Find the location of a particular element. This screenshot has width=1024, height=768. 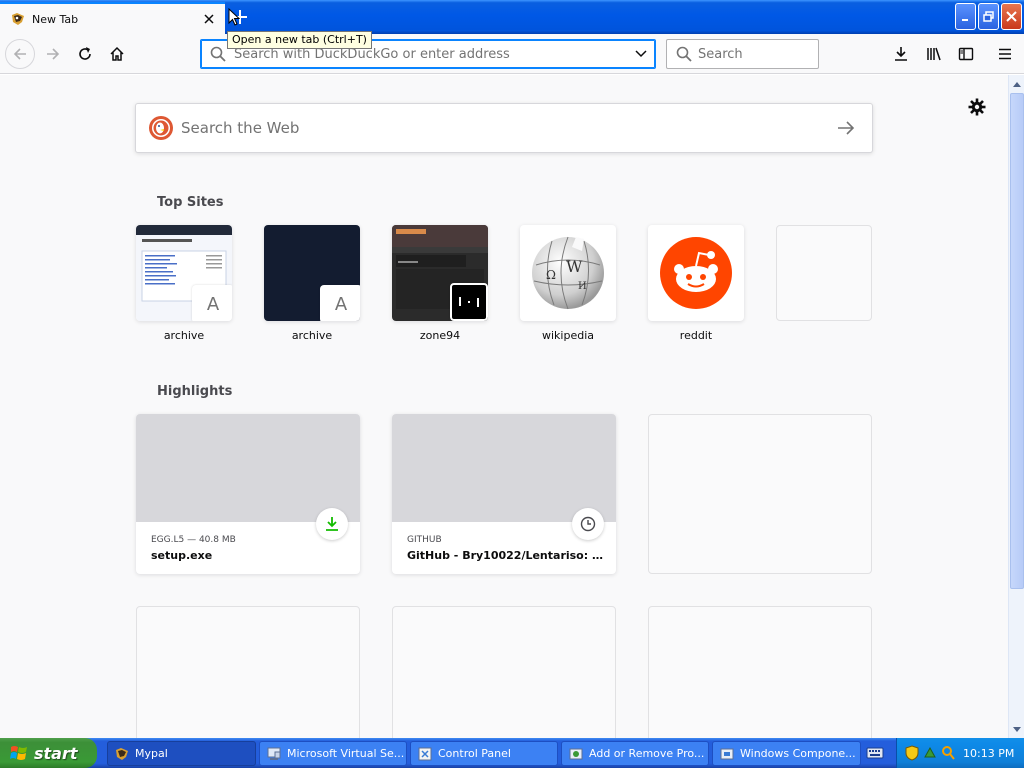

downloads-button is located at coordinates (901, 54).